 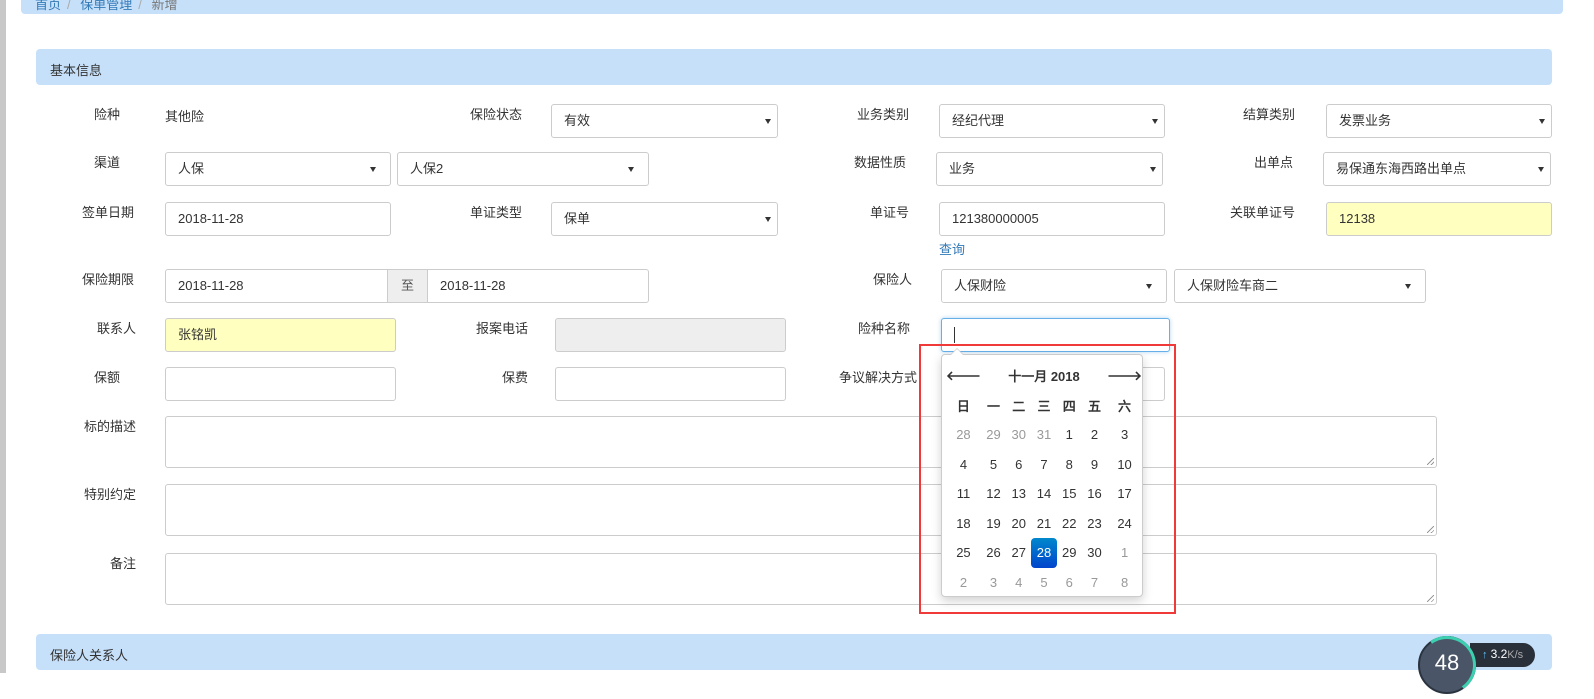 I want to click on special-textarea, so click(x=801, y=510).